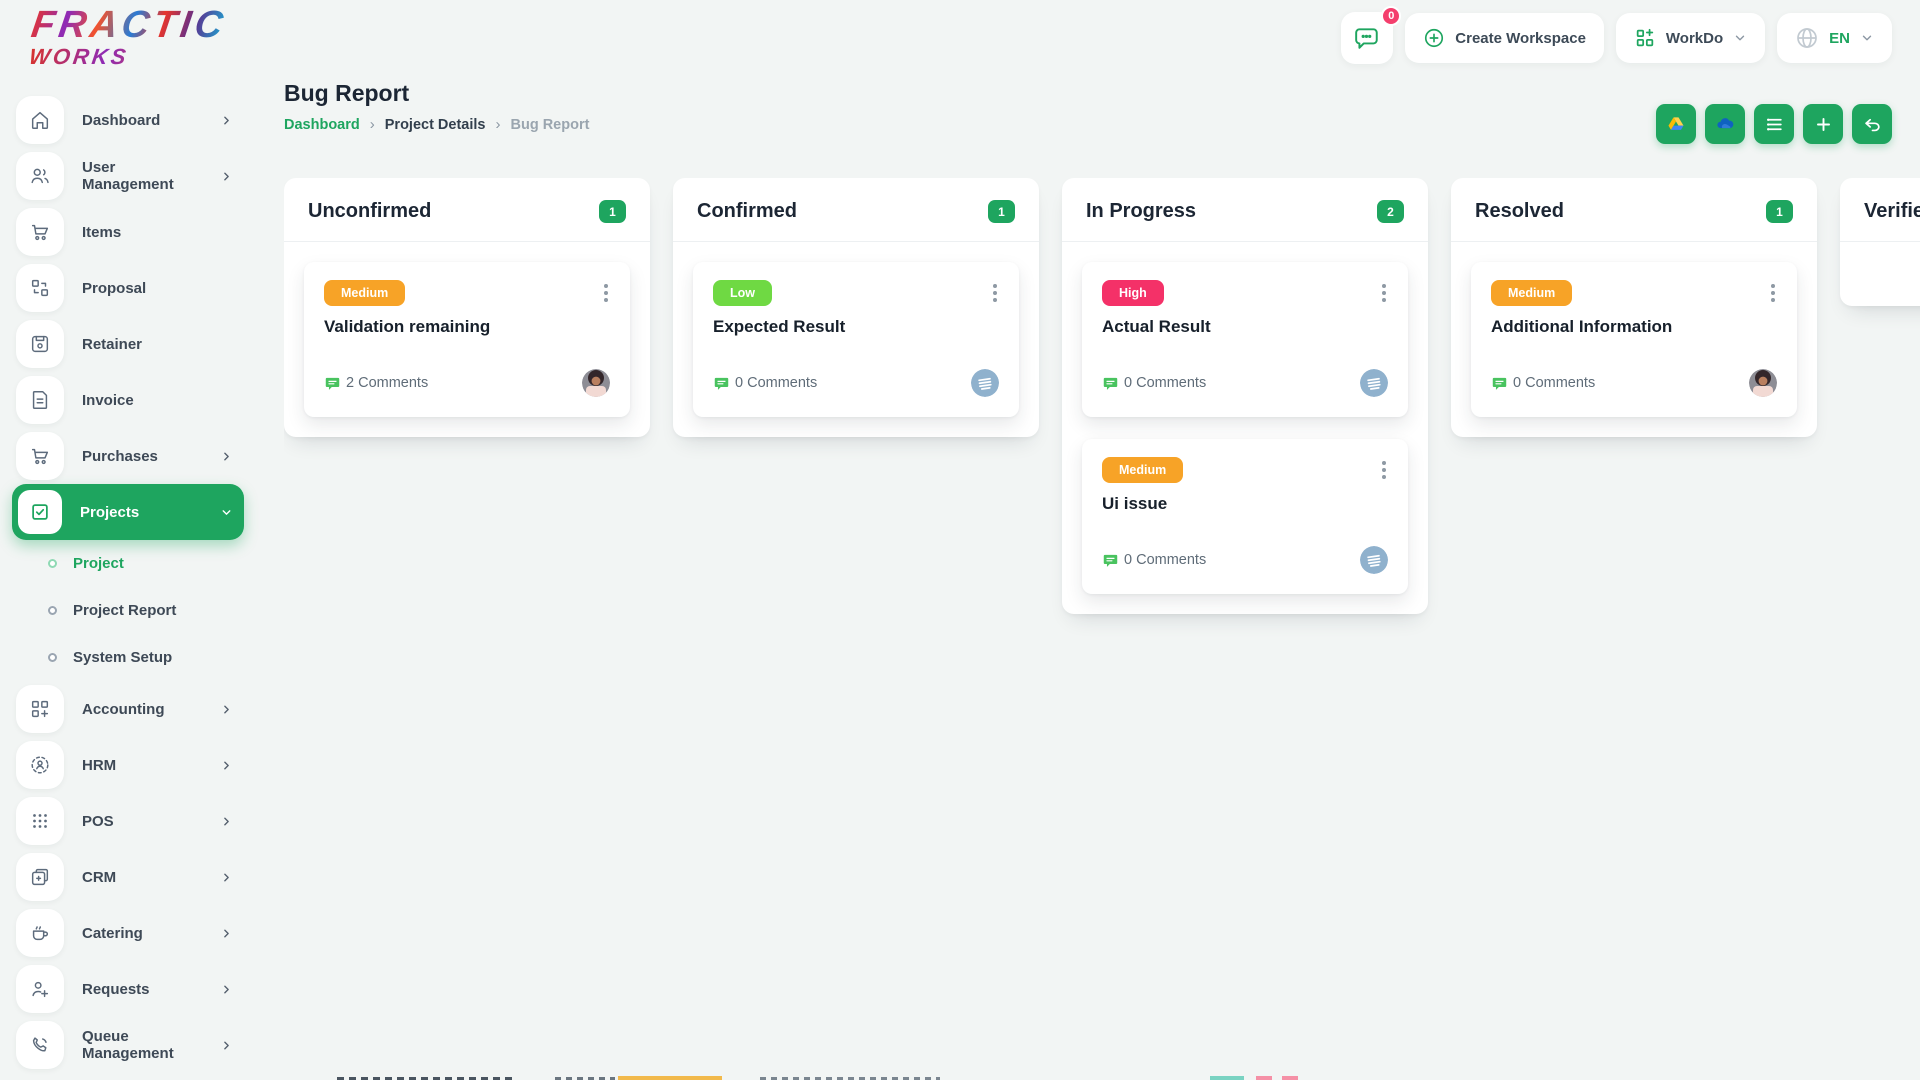 The width and height of the screenshot is (1920, 1080). Describe the element at coordinates (128, 657) in the screenshot. I see `sidebar-subitem-system-setup: System Setup` at that location.